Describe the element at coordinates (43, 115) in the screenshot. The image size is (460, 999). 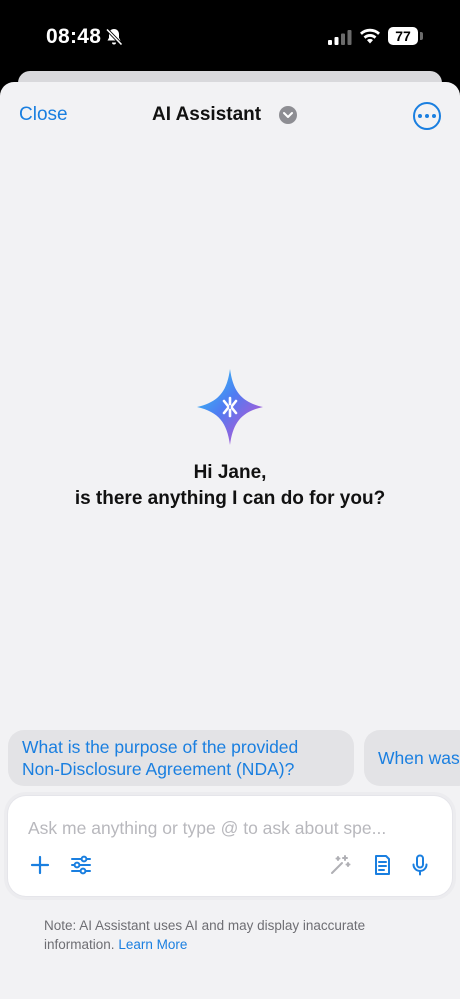
I see `close-button: Close` at that location.